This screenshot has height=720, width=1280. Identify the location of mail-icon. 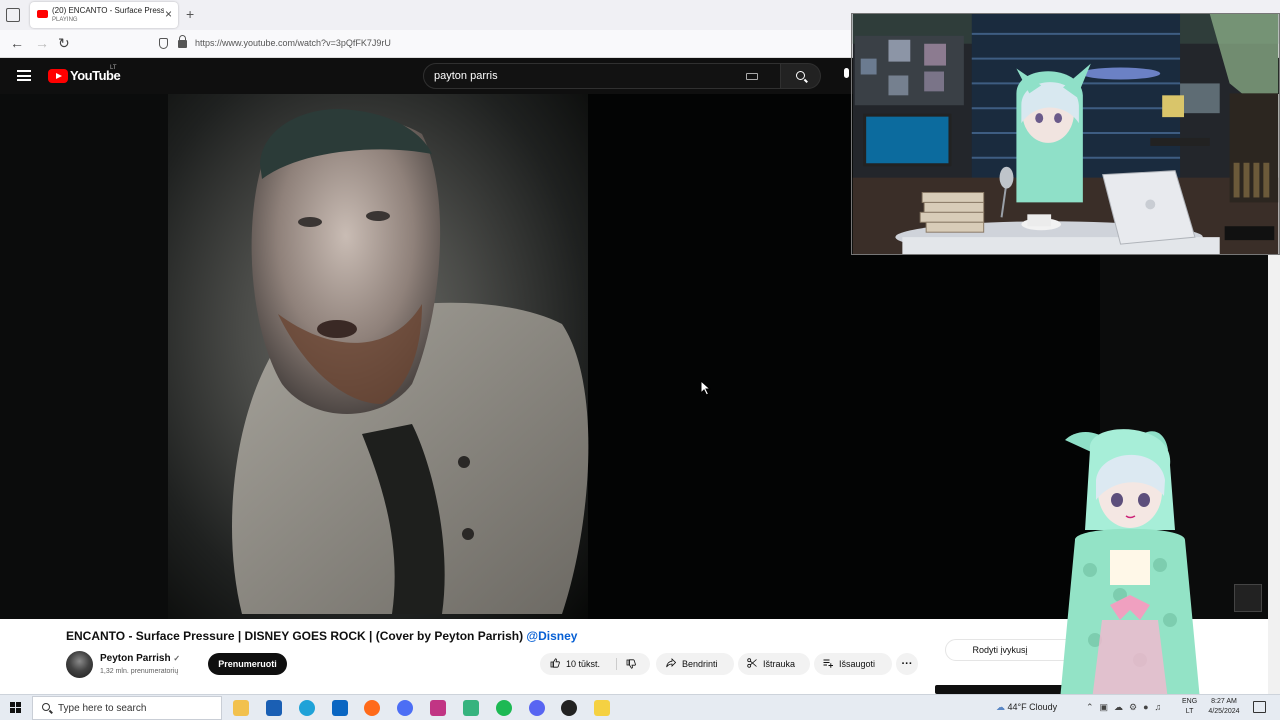
(340, 708).